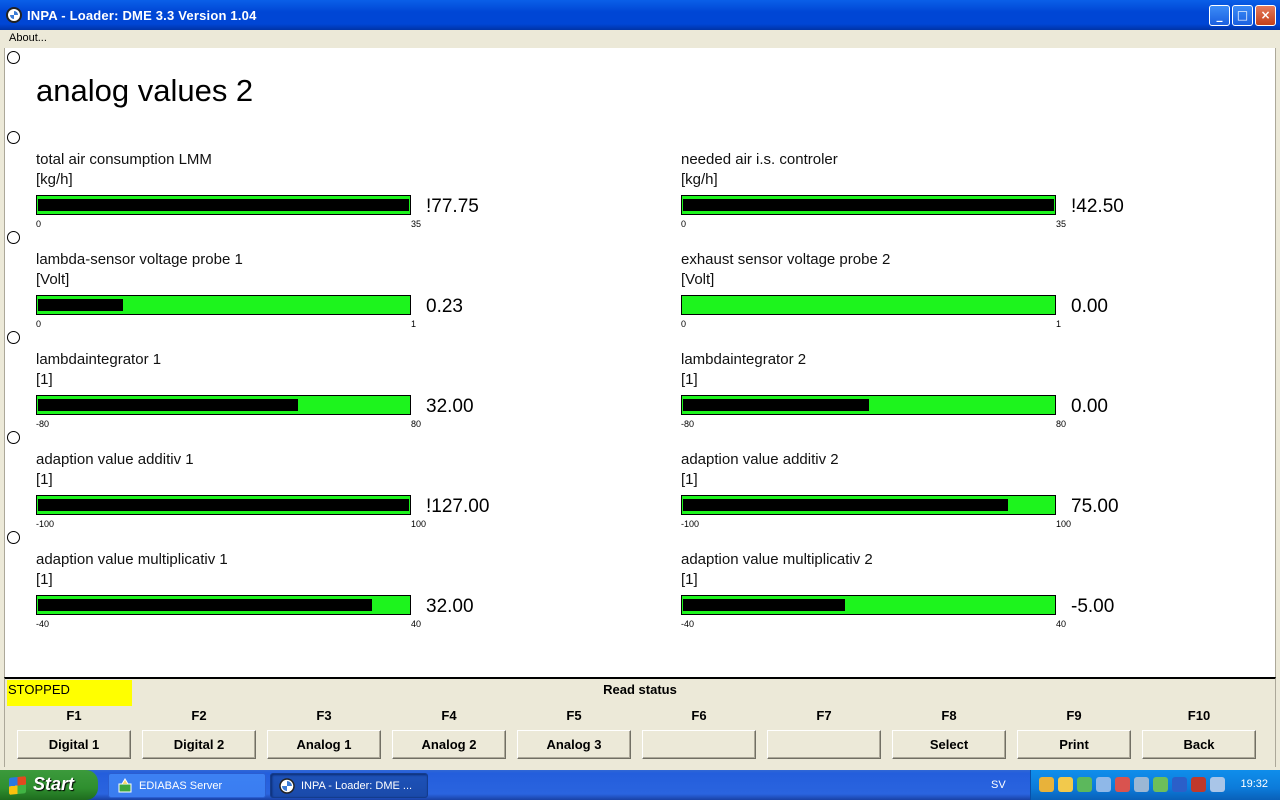 The width and height of the screenshot is (1280, 800). I want to click on gauge-left-1: total air consumption LMM [kg/h] 0 35 !77.75, so click(276, 196).